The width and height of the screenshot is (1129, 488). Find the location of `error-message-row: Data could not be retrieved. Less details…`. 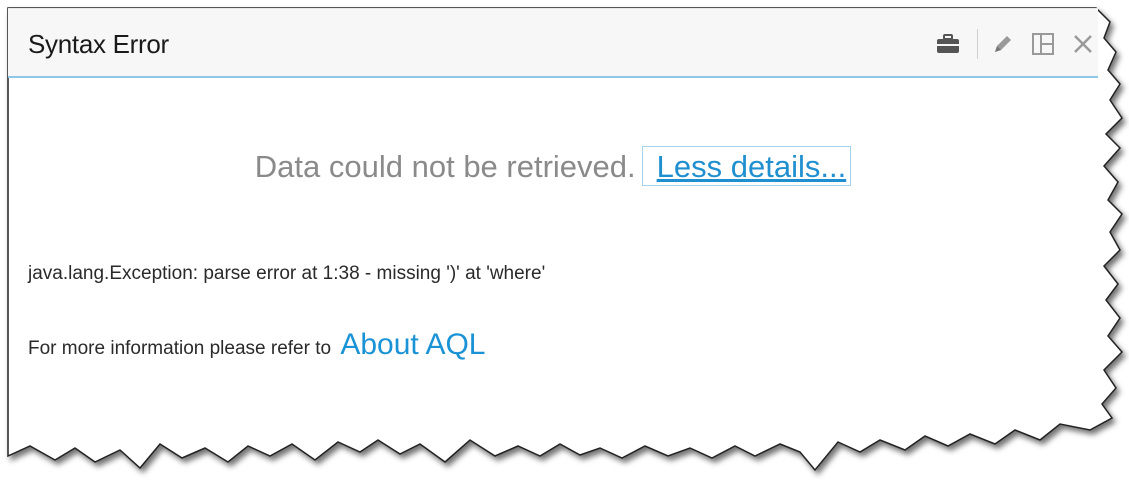

error-message-row: Data could not be retrieved. Less details… is located at coordinates (553, 166).